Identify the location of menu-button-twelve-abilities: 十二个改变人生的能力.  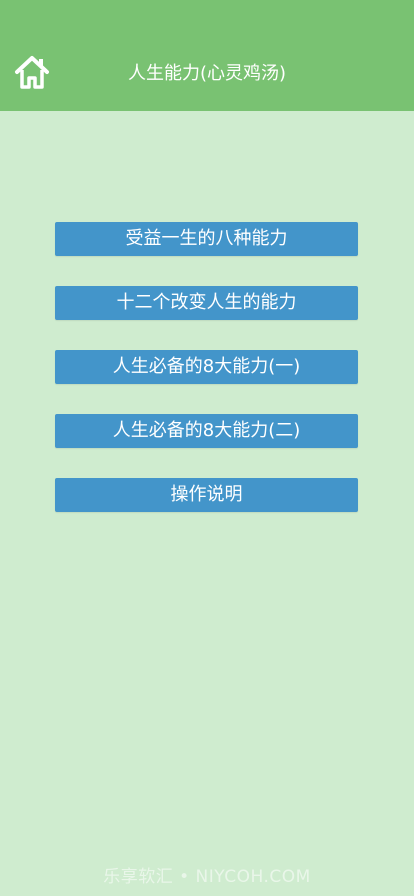
(206, 303).